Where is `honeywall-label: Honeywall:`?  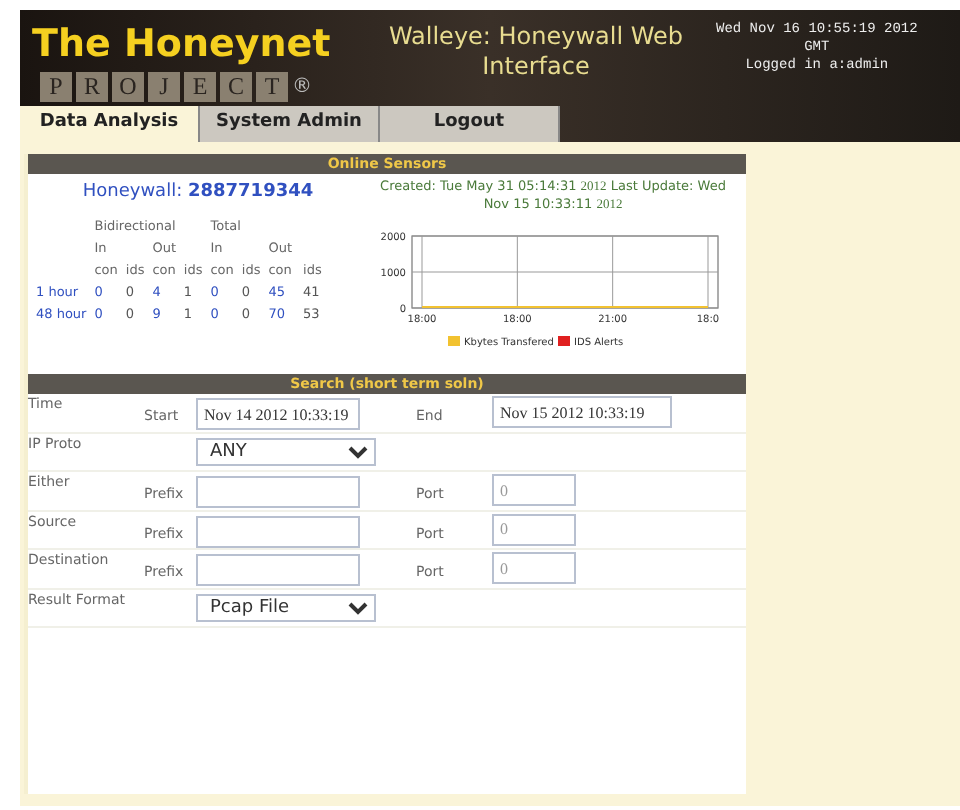
honeywall-label: Honeywall: is located at coordinates (132, 192).